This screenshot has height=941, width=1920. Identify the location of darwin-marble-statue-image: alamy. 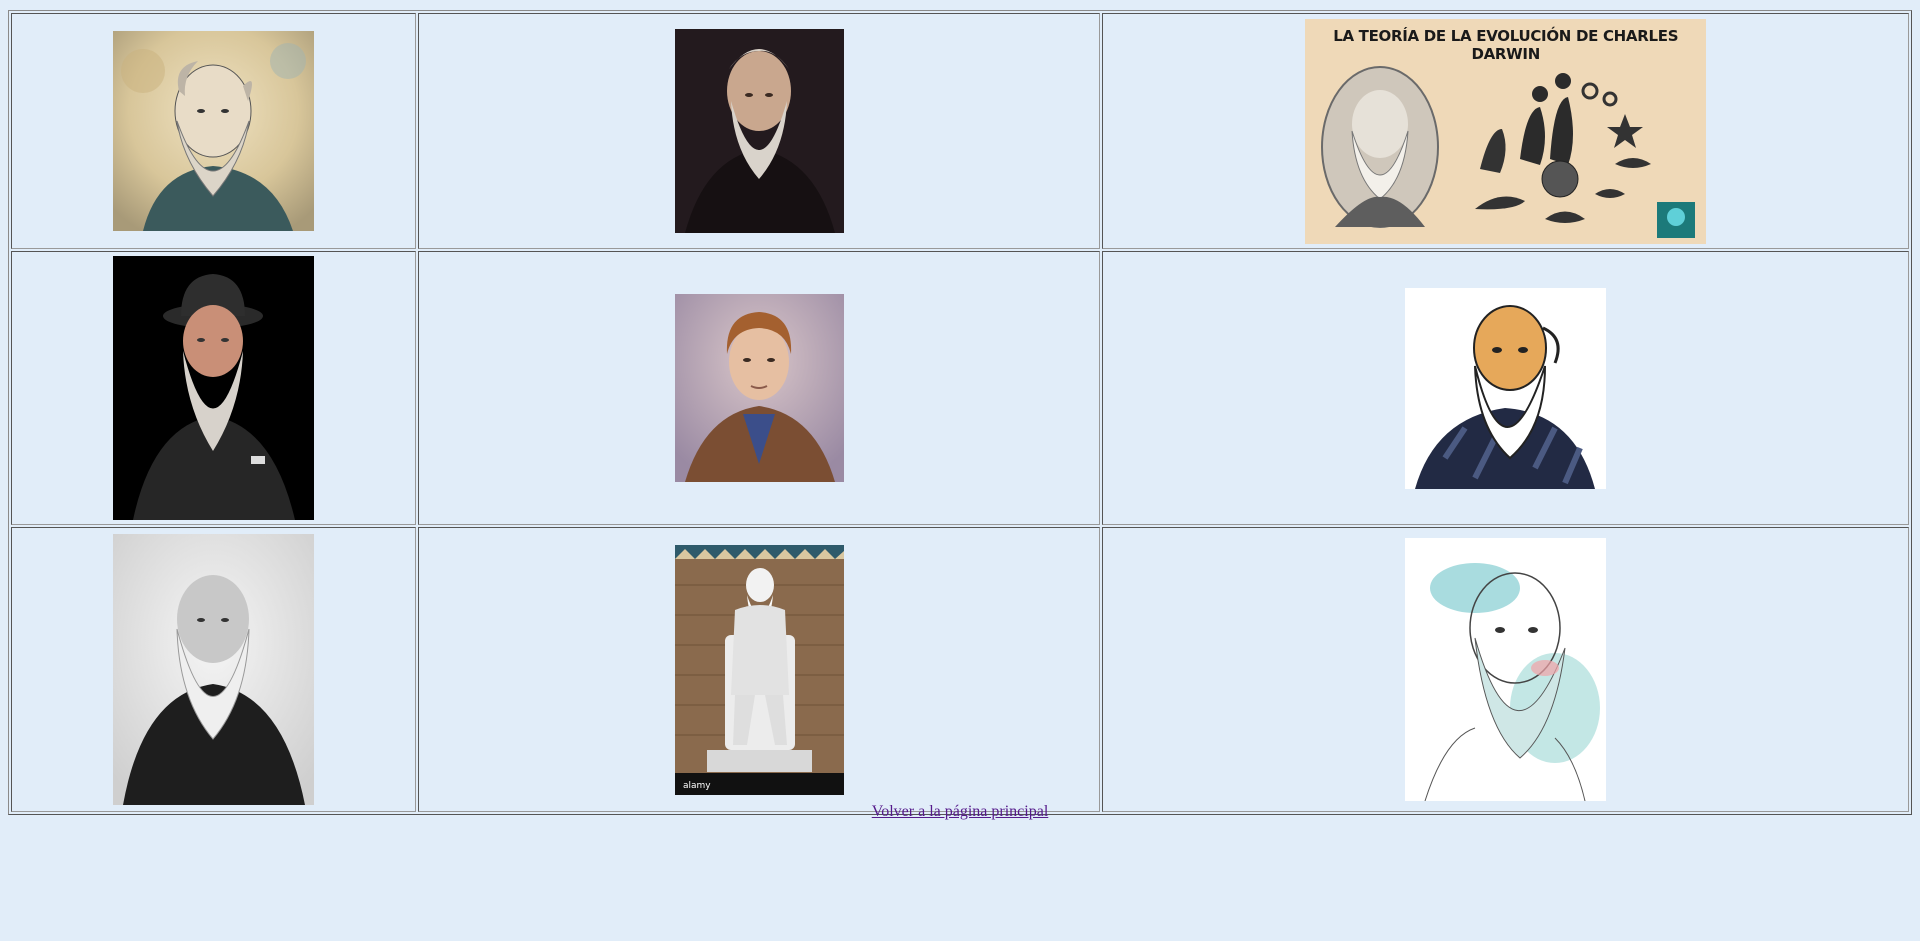
(759, 669).